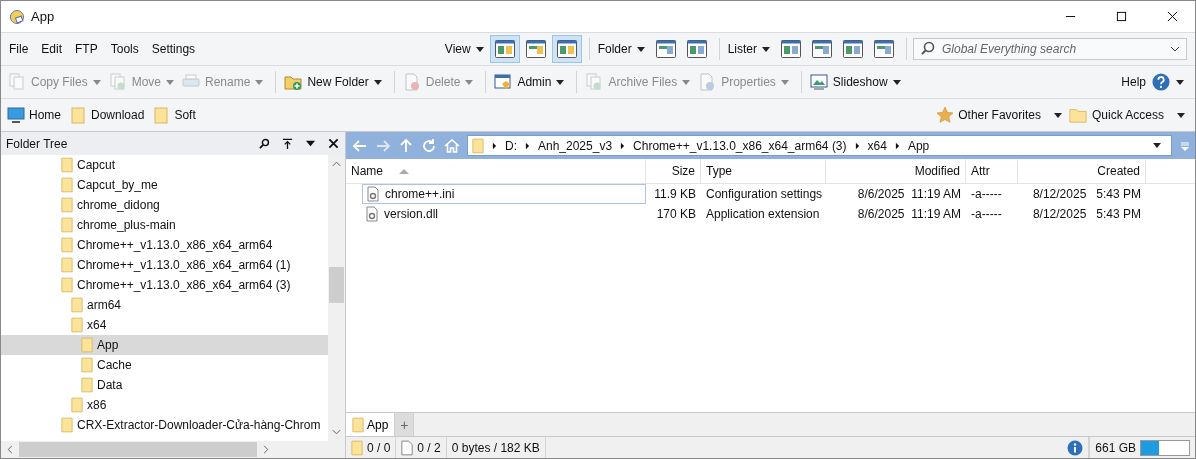  Describe the element at coordinates (673, 171) in the screenshot. I see `column-header: Size` at that location.